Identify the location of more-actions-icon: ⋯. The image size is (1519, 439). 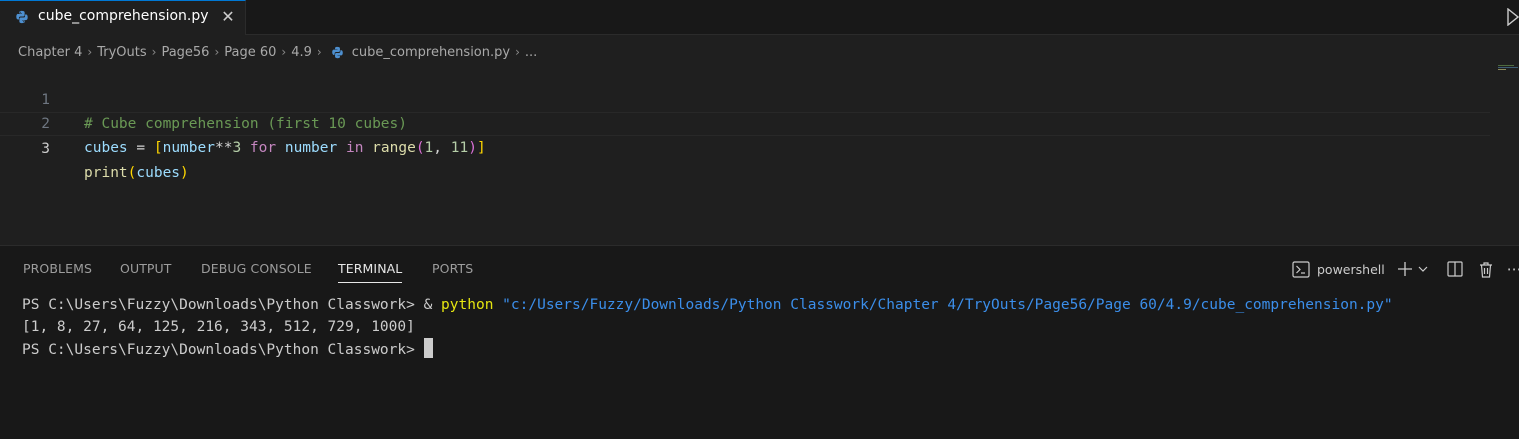
(1513, 269).